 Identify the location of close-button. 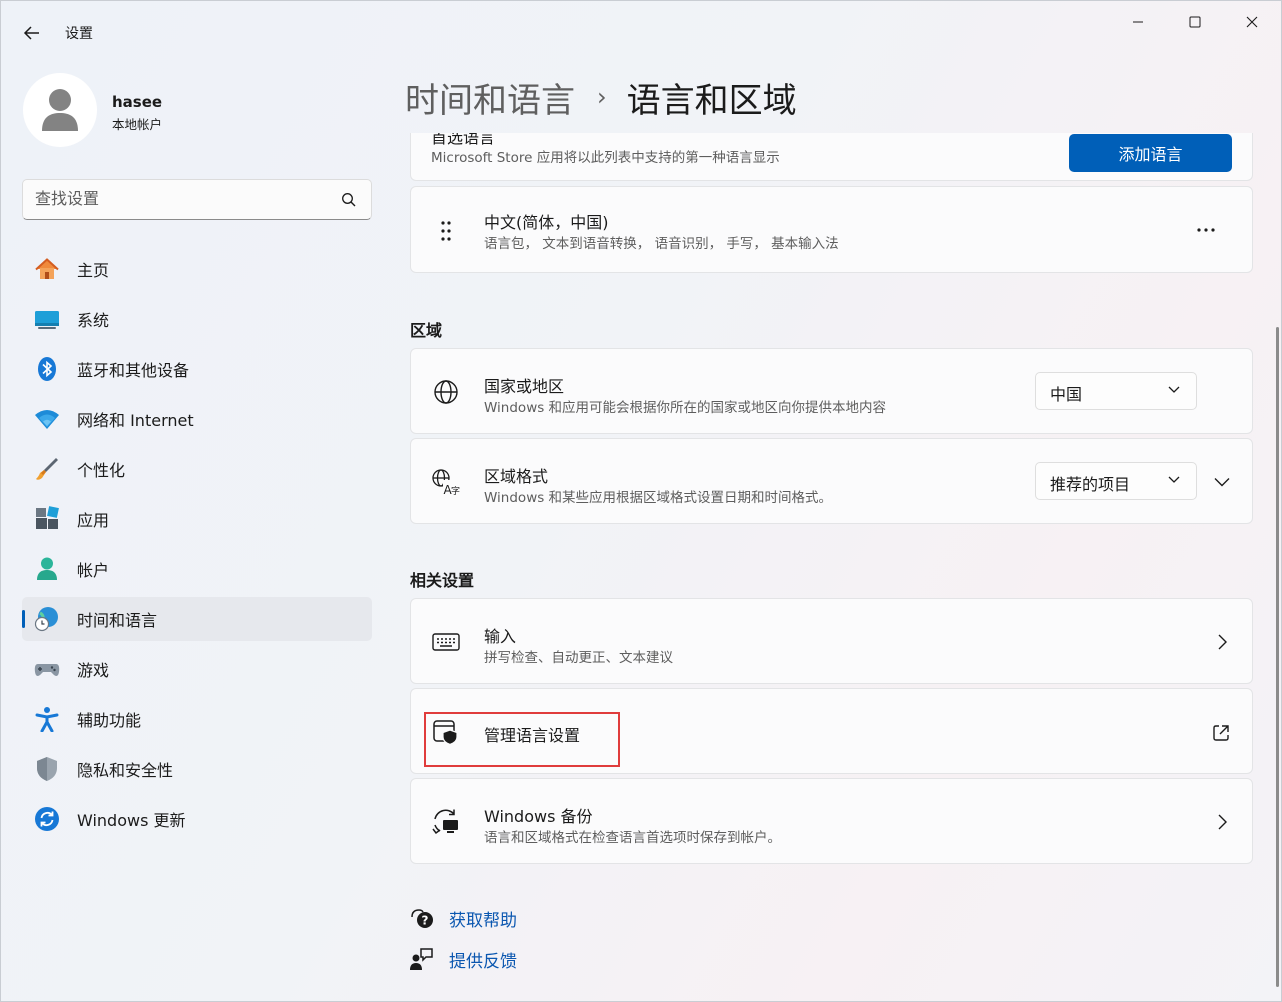
(1252, 22).